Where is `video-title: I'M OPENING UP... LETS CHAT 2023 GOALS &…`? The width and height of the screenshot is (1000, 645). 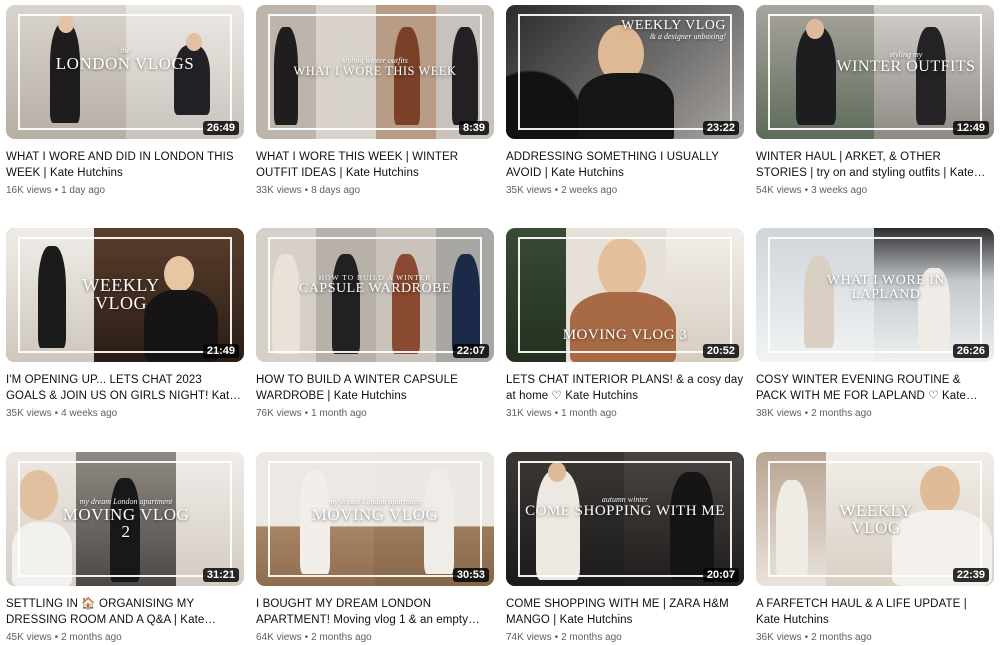
video-title: I'M OPENING UP... LETS CHAT 2023 GOALS &… is located at coordinates (125, 388).